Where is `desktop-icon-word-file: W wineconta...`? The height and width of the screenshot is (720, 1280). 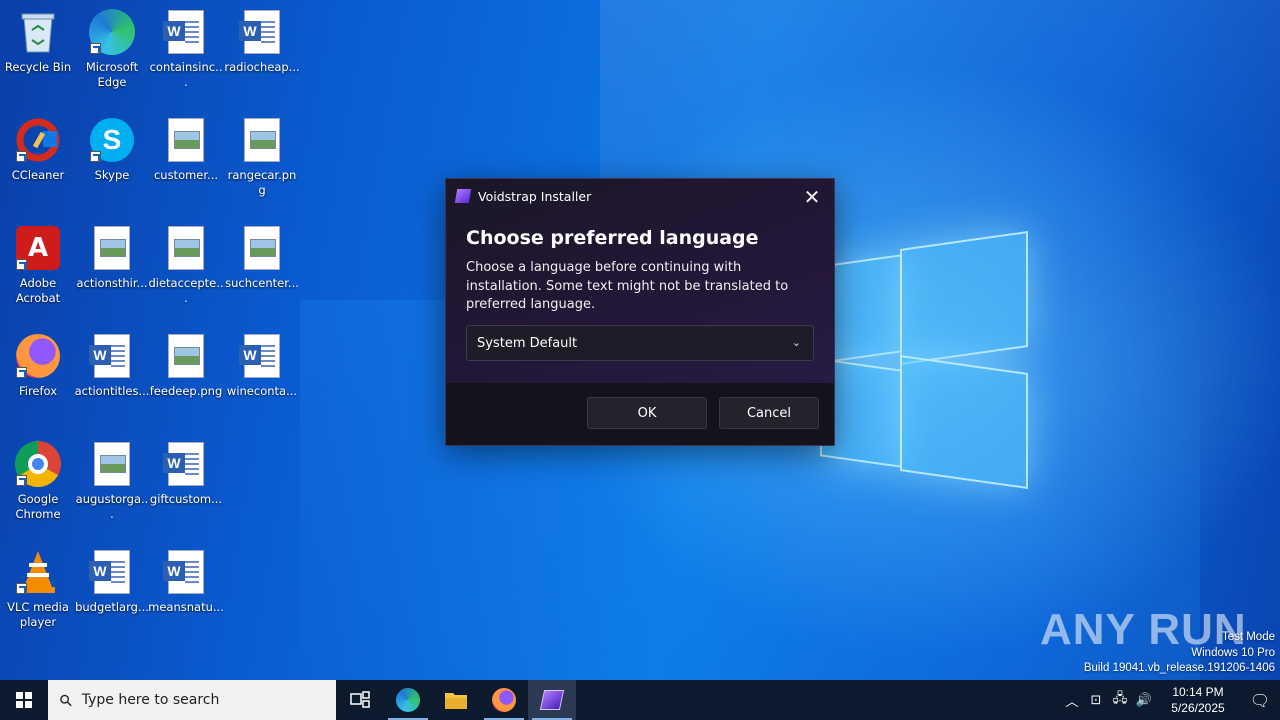
desktop-icon-word-file: W wineconta... is located at coordinates (262, 365).